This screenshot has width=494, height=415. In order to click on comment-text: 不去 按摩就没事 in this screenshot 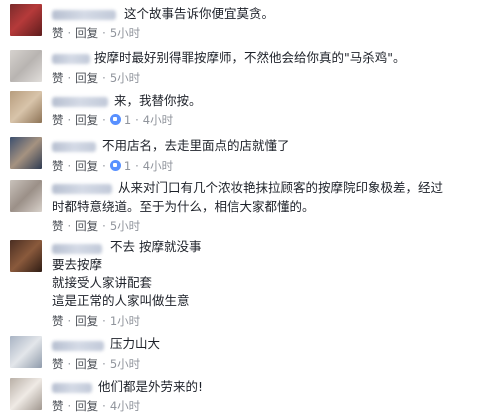, I will do `click(156, 246)`.